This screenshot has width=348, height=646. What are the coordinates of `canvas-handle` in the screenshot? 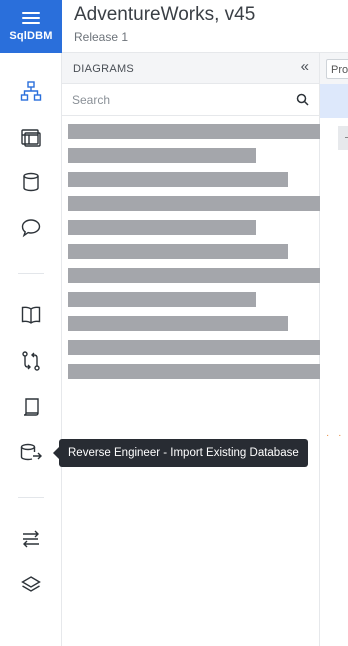 It's located at (343, 138).